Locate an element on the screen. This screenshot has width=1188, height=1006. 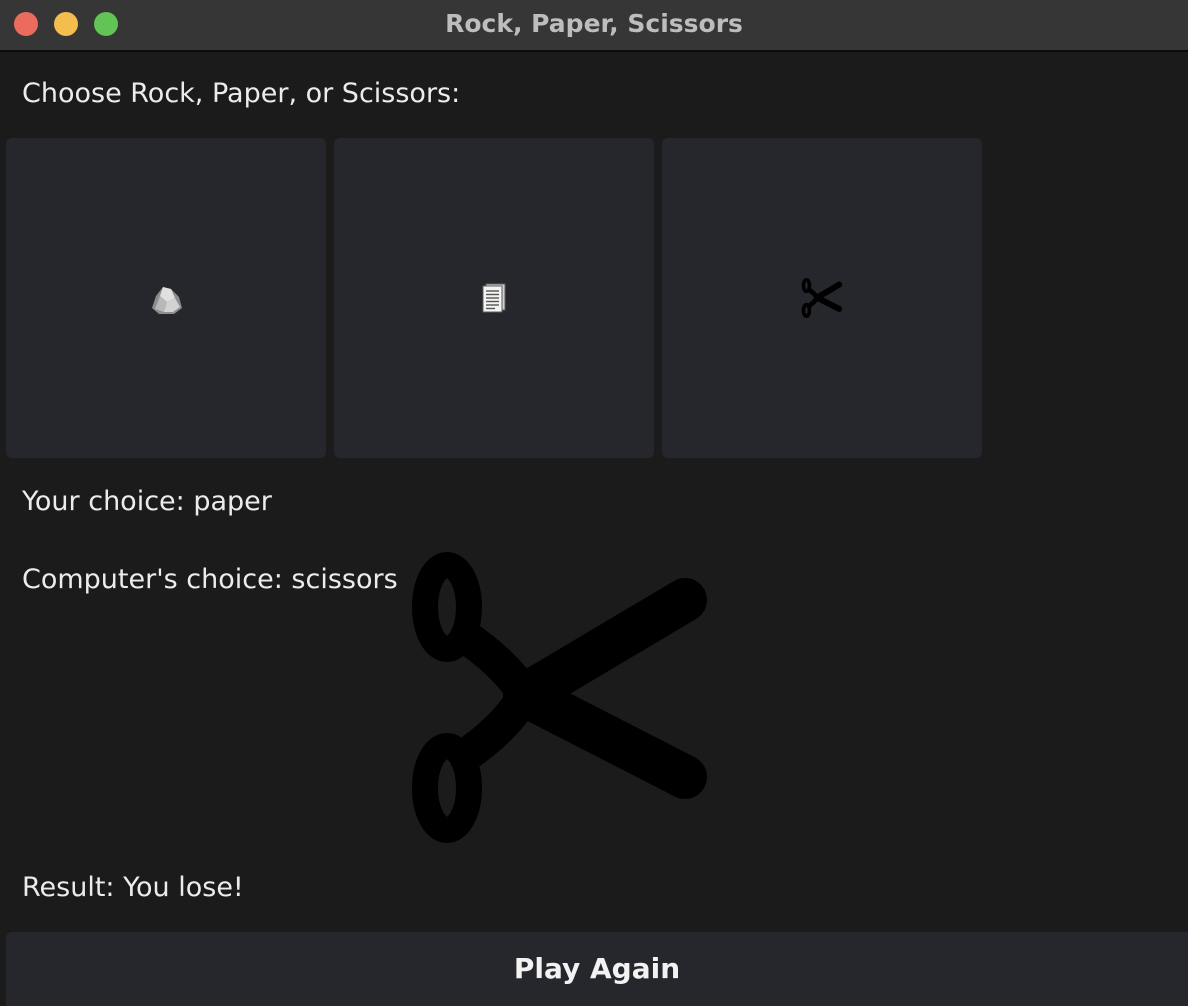
scissors-button is located at coordinates (822, 298).